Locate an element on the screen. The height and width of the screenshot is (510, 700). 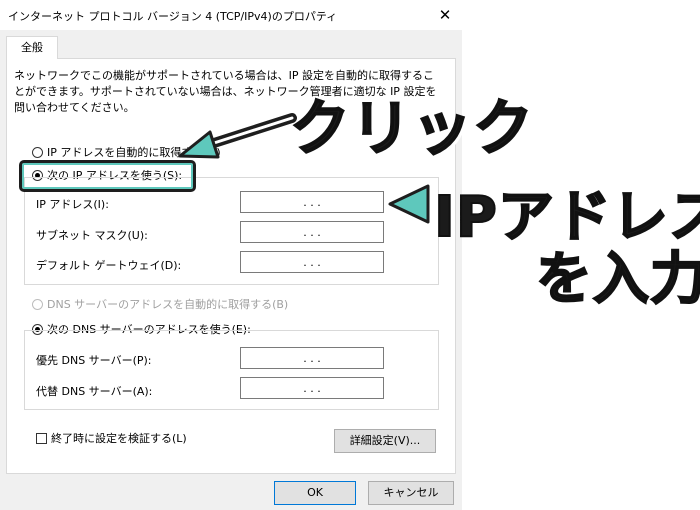
click-annotation: クリック is located at coordinates (411, 129).